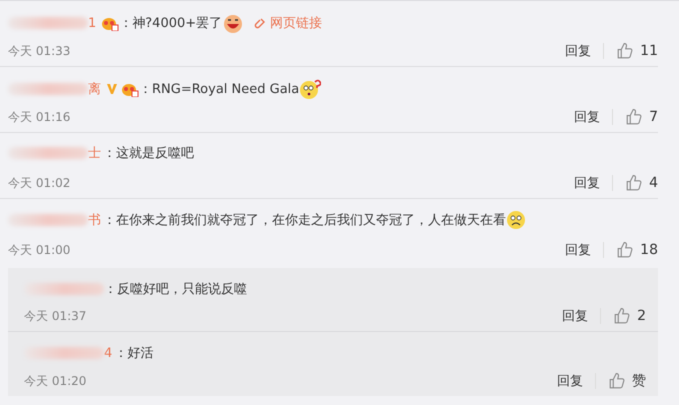  I want to click on confused-emoji-icon, so click(310, 89).